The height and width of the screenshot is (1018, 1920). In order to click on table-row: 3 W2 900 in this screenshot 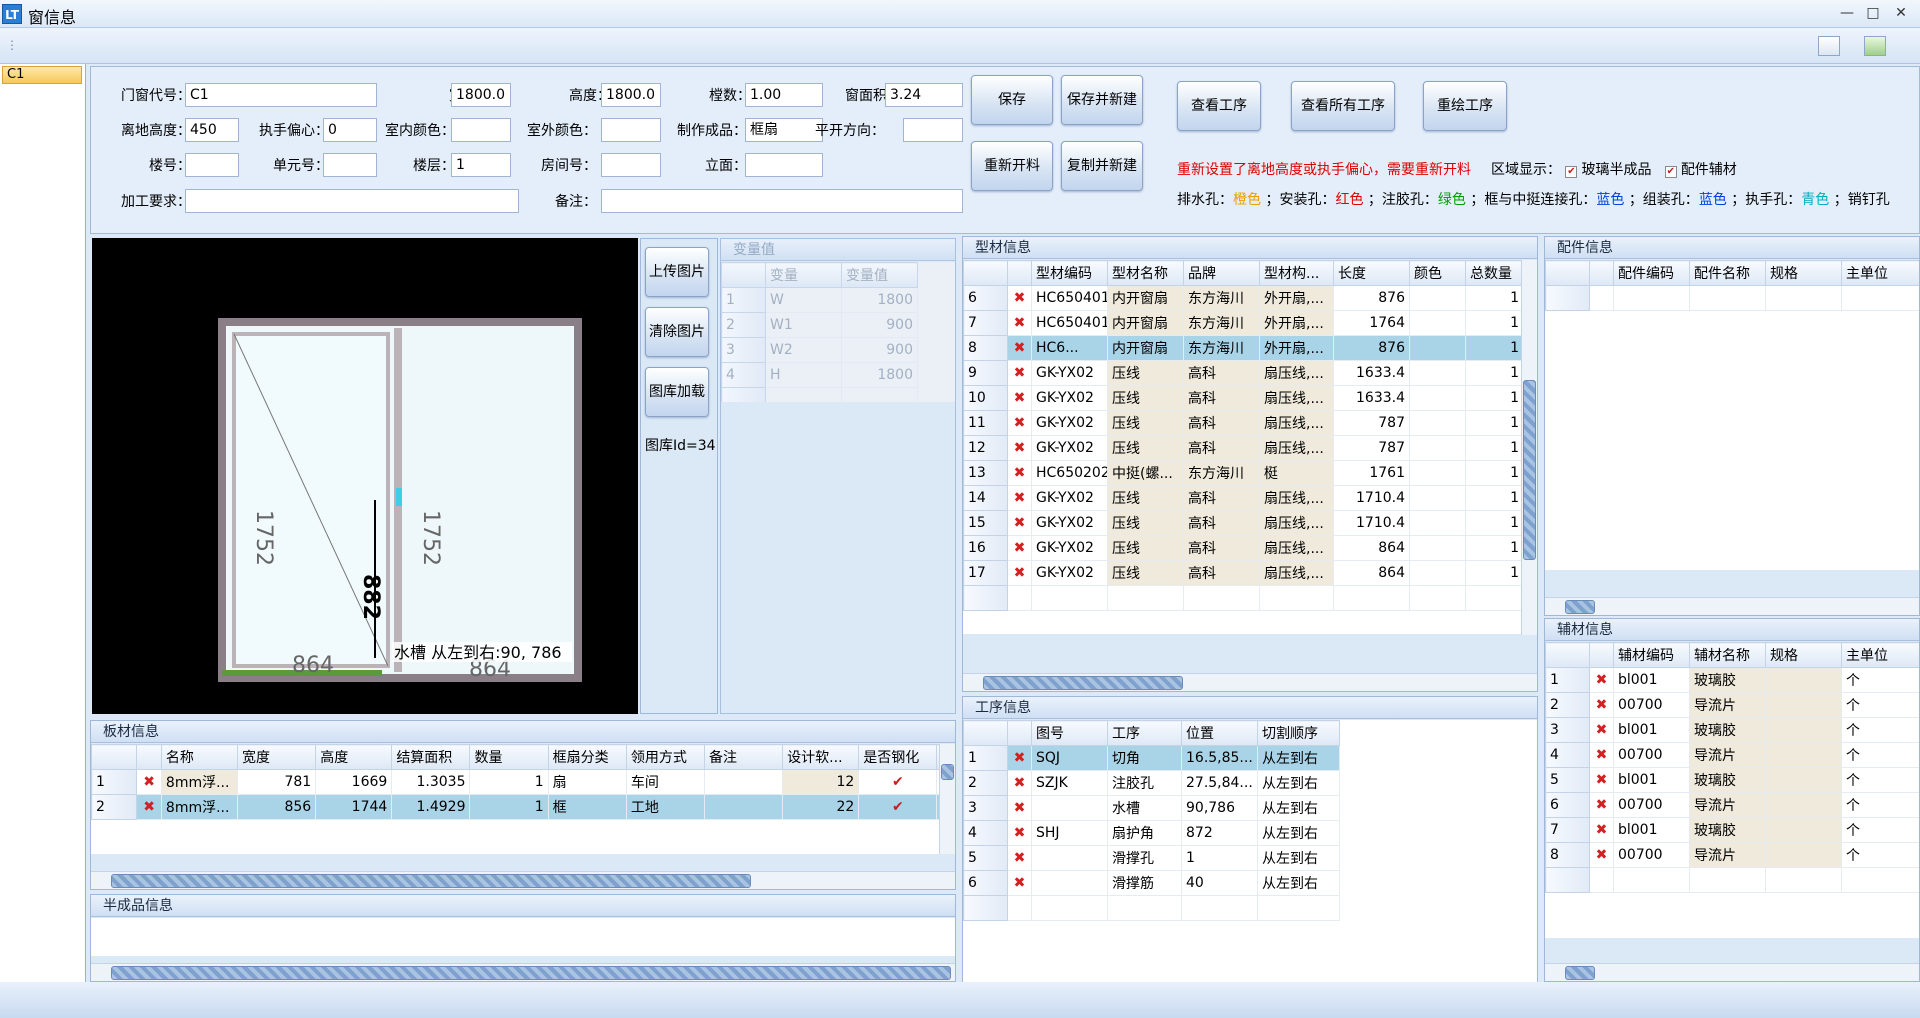, I will do `click(819, 350)`.